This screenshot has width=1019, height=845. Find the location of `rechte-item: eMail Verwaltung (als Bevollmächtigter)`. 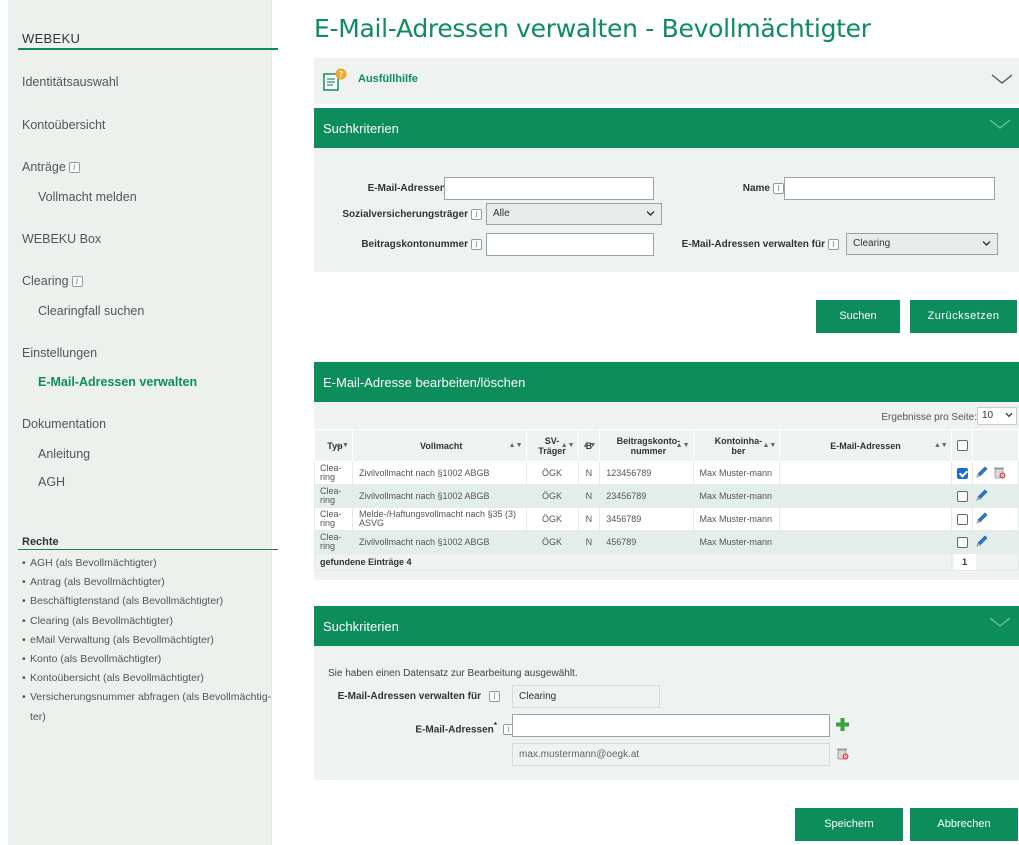

rechte-item: eMail Verwaltung (als Bevollmächtigter) is located at coordinates (147, 640).